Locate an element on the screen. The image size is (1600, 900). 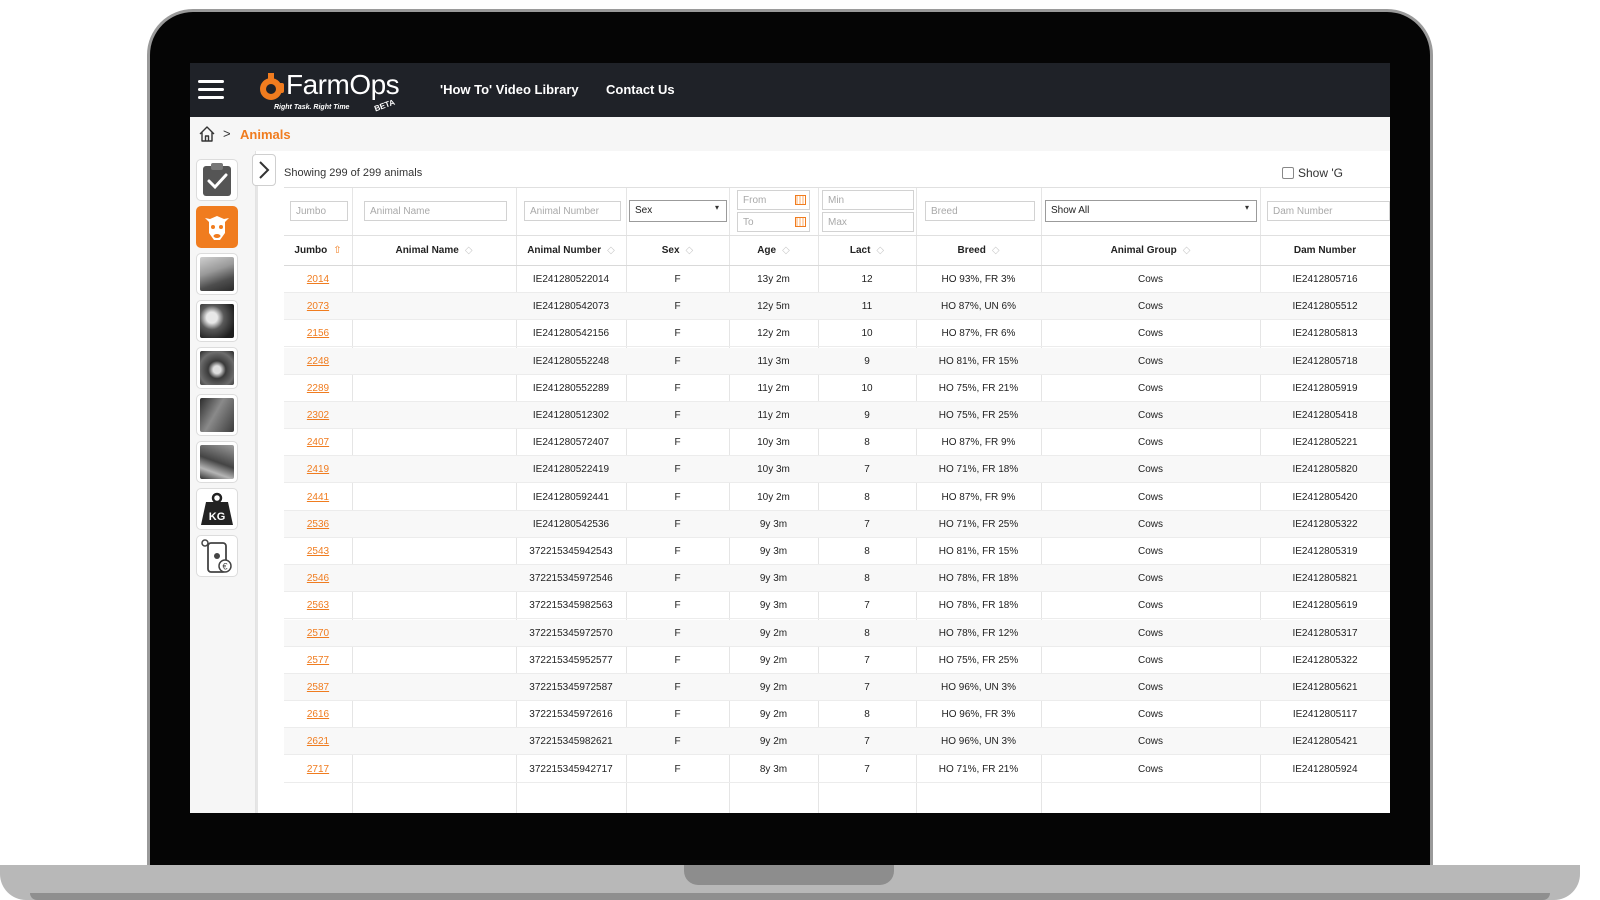
show-groups-toggle: Show 'G is located at coordinates (1312, 173).